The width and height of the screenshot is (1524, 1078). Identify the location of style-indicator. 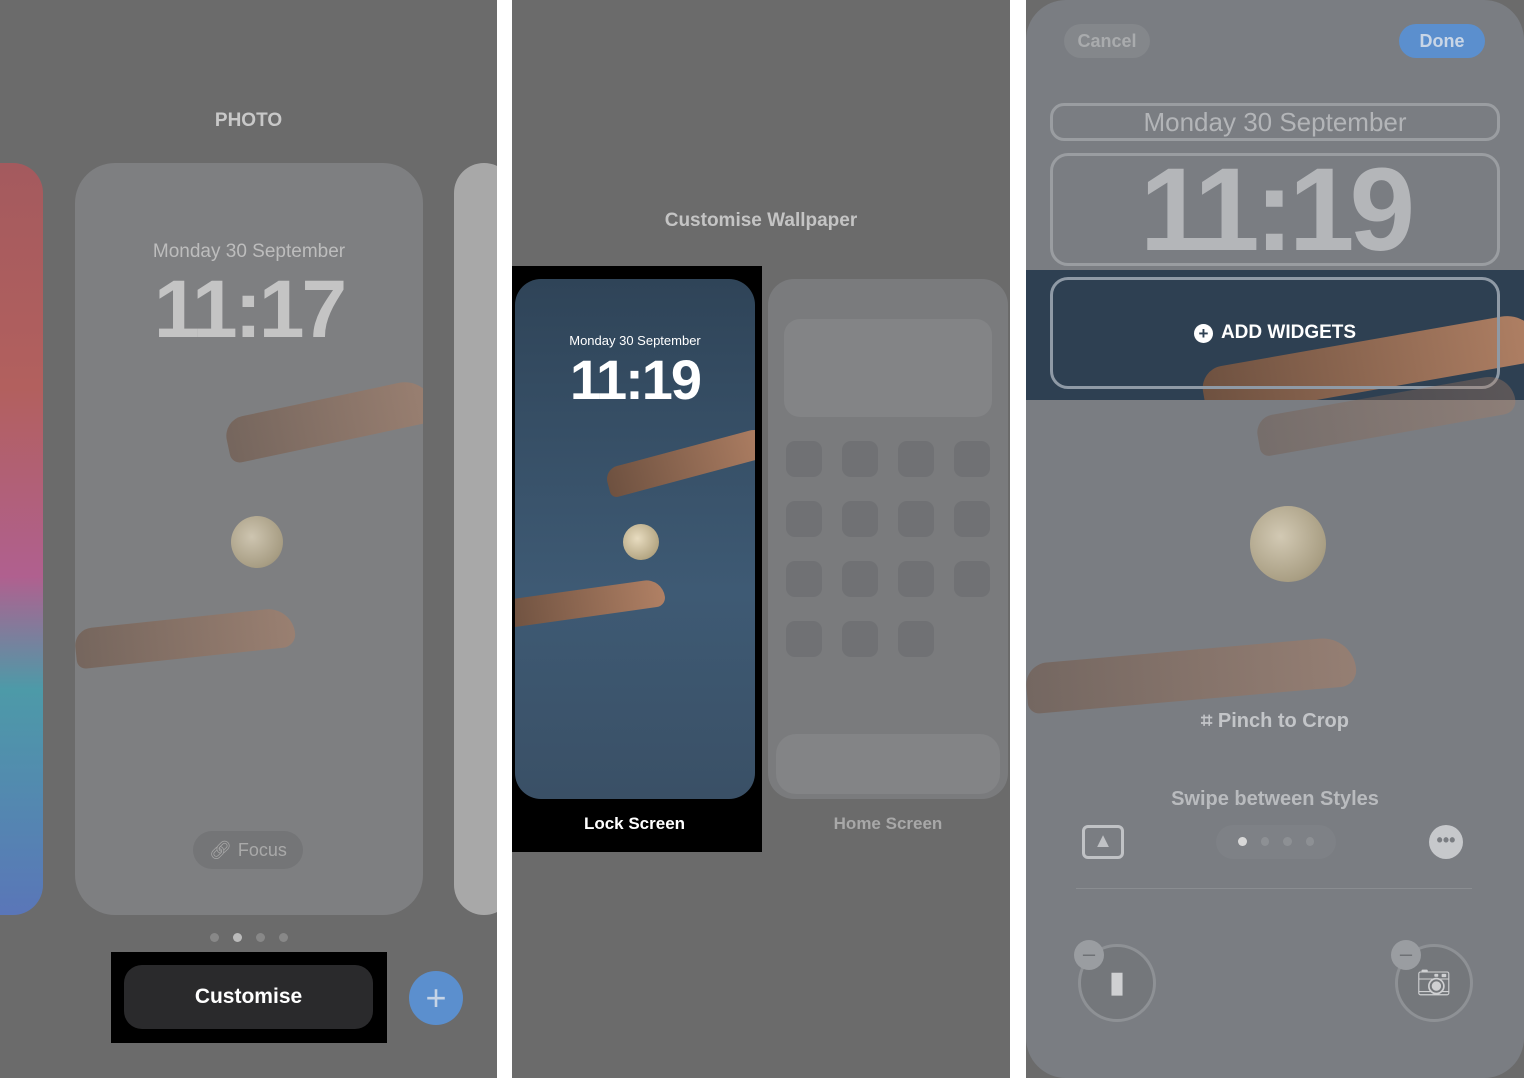
(1276, 842).